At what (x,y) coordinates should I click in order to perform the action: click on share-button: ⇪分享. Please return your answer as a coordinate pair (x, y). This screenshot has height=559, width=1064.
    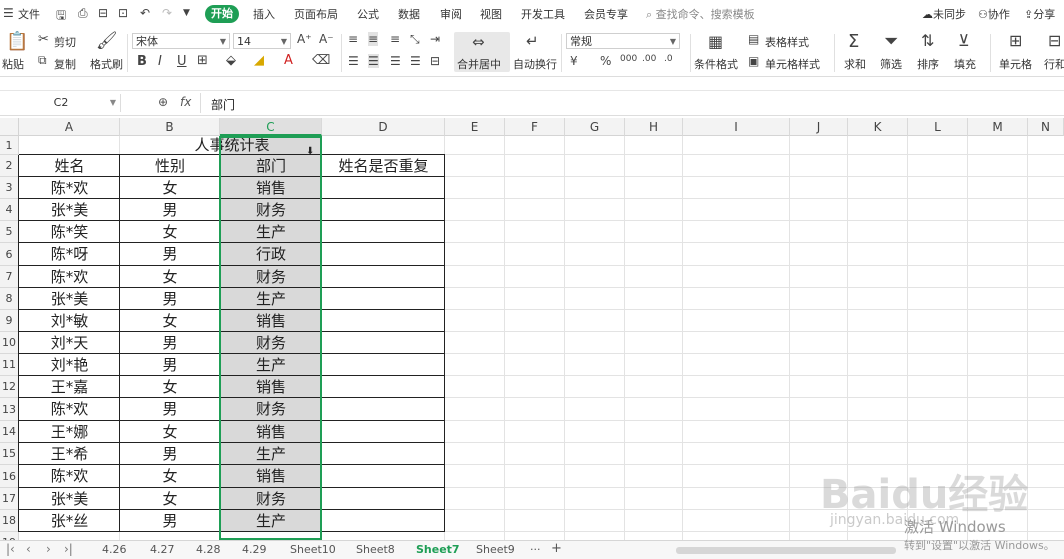
    Looking at the image, I should click on (1039, 14).